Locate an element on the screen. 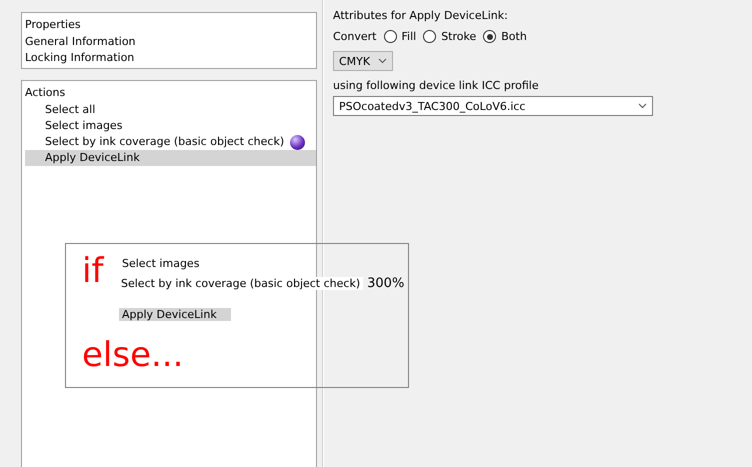 The height and width of the screenshot is (467, 752). properties-item: Locking Information is located at coordinates (170, 58).